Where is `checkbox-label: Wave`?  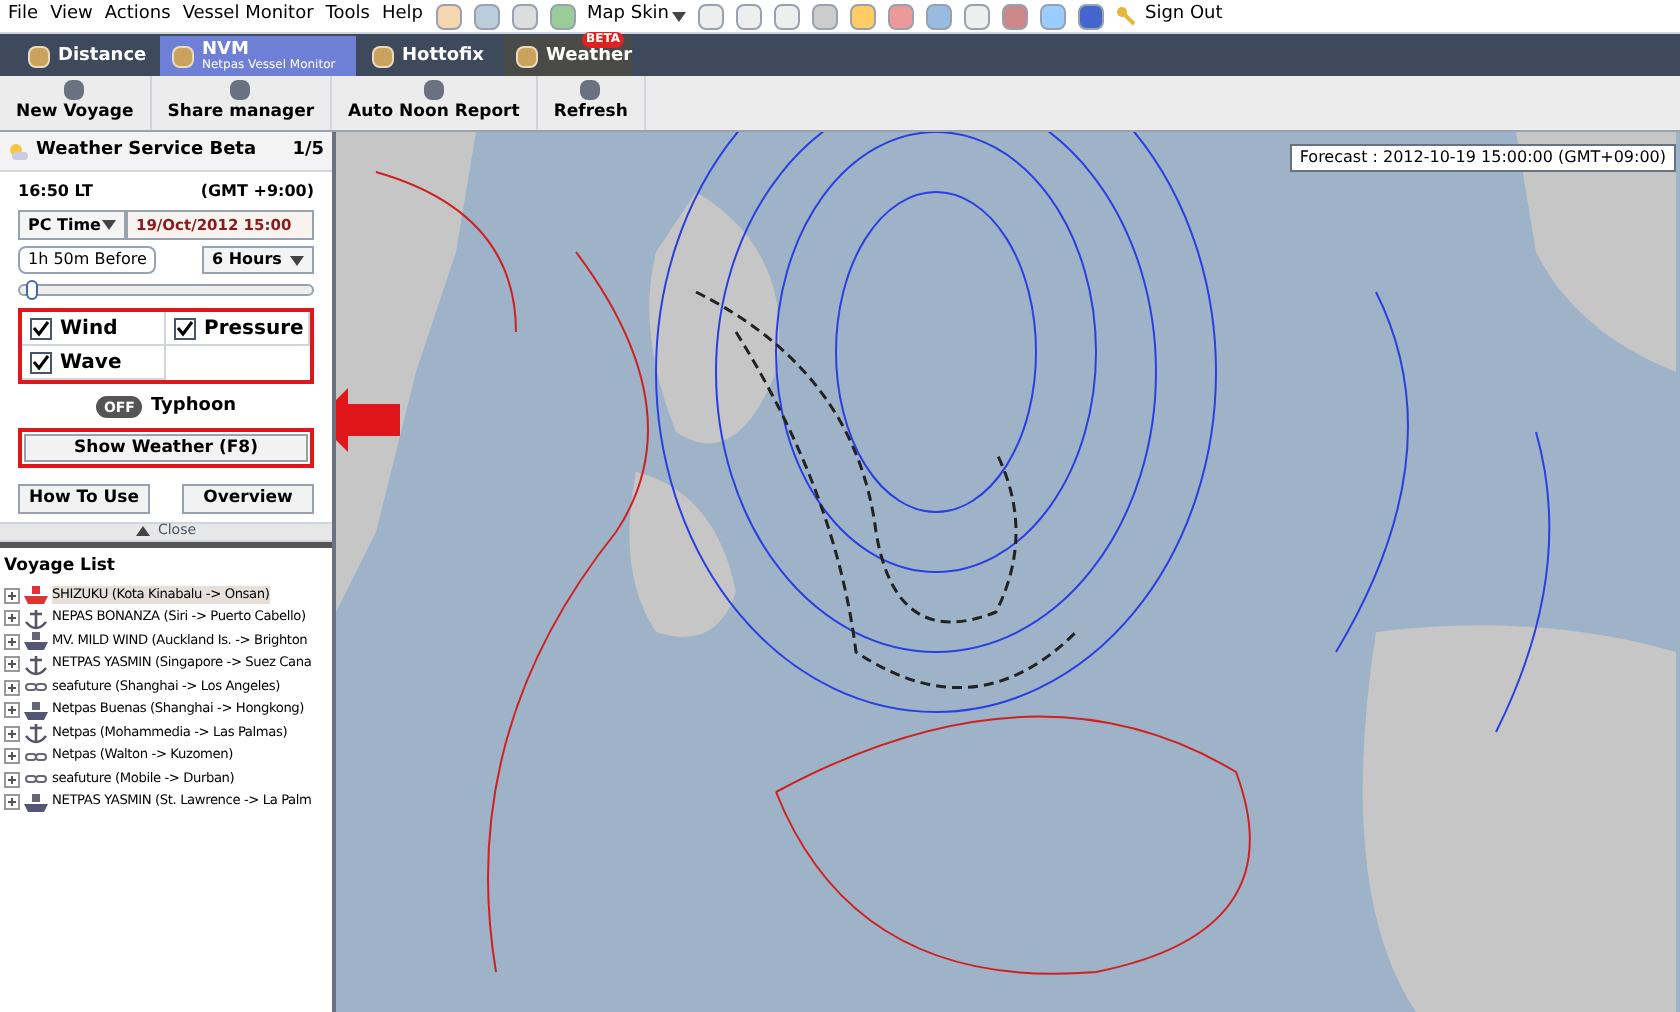
checkbox-label: Wave is located at coordinates (91, 363).